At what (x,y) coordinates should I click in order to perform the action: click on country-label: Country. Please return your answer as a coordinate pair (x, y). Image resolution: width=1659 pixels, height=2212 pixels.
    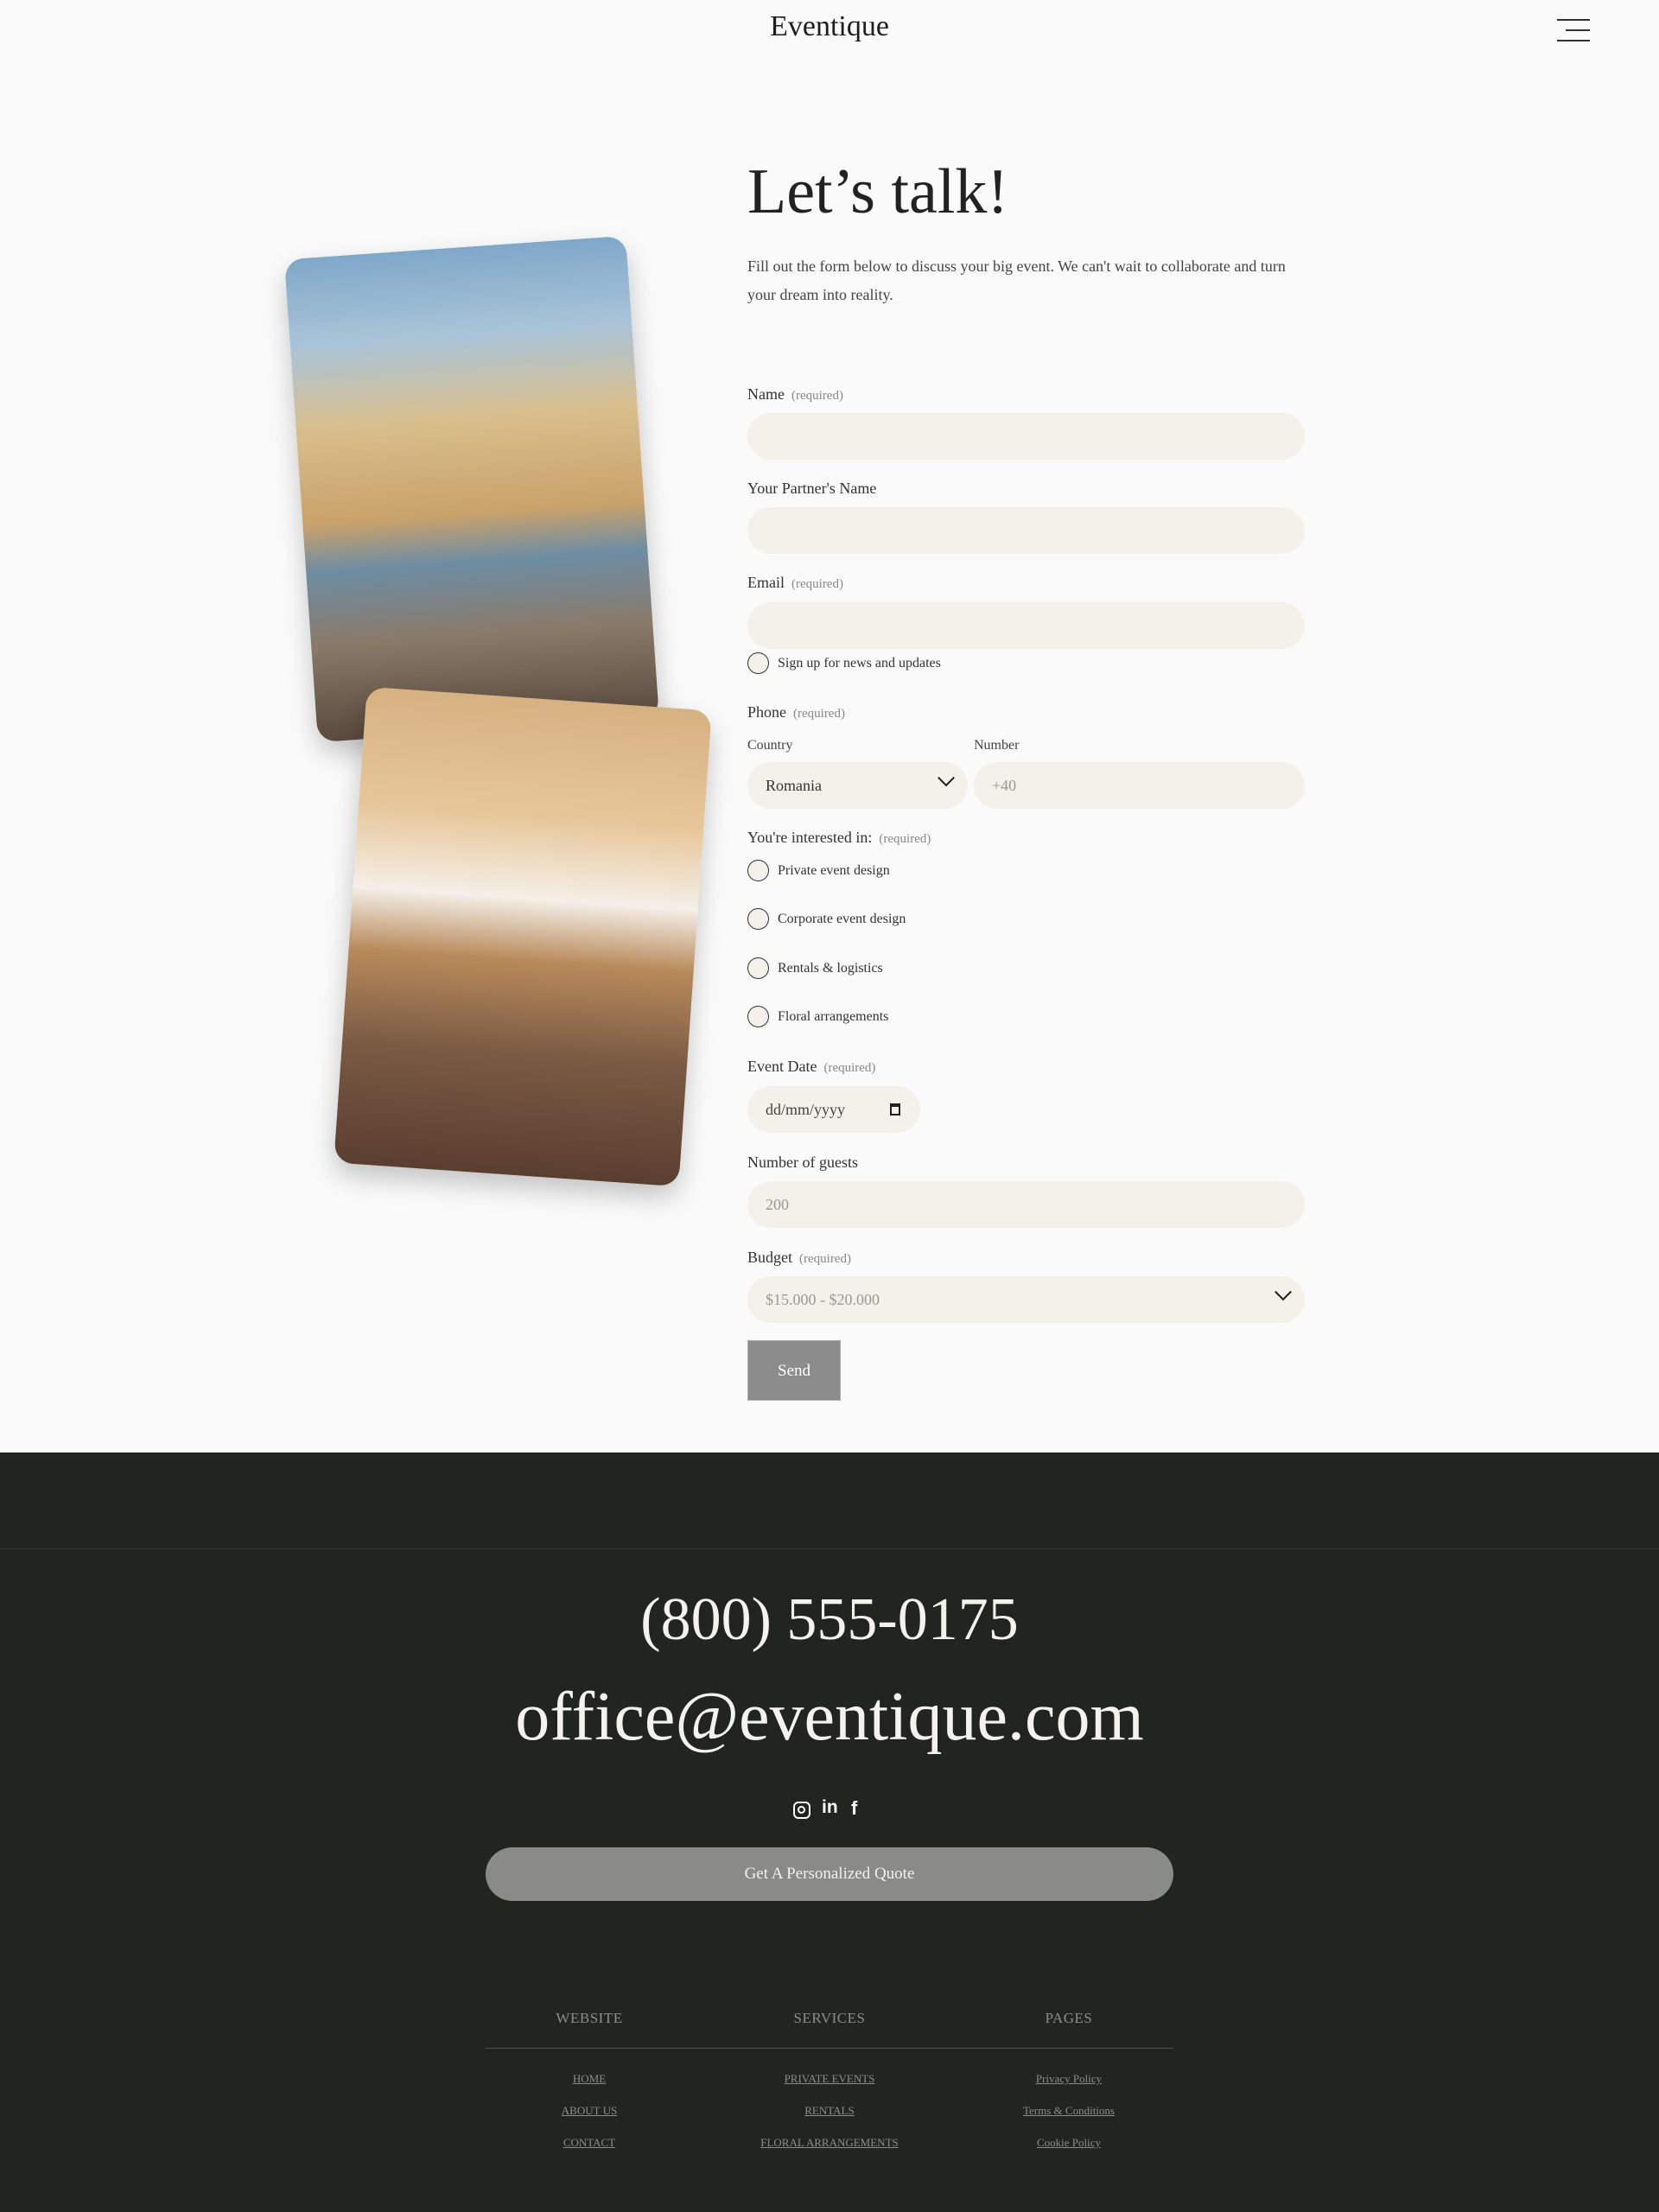
    Looking at the image, I should click on (770, 745).